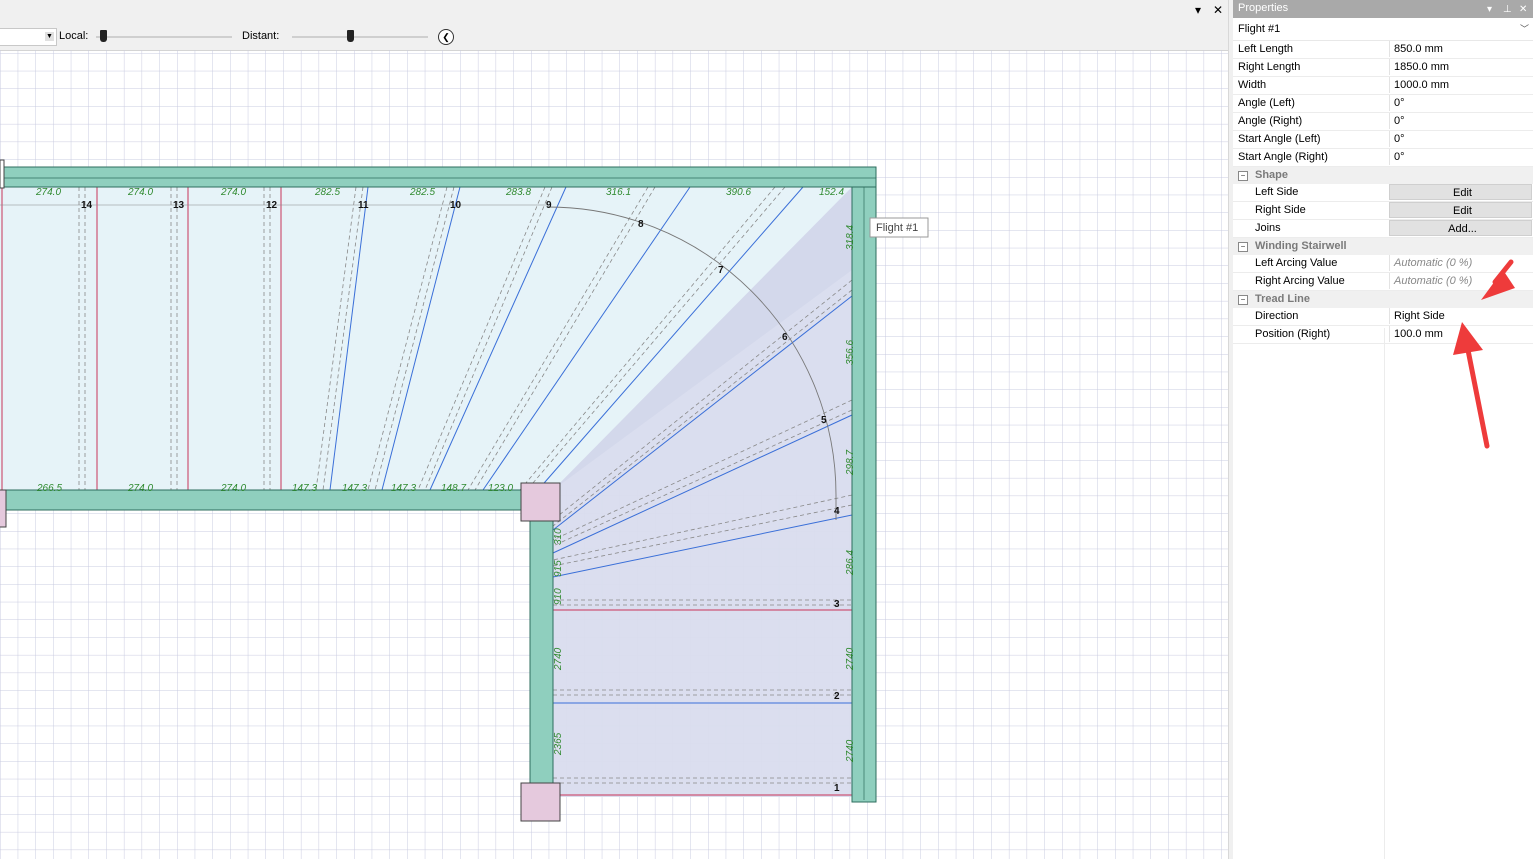  What do you see at coordinates (363, 205) in the screenshot?
I see `step-number: 11` at bounding box center [363, 205].